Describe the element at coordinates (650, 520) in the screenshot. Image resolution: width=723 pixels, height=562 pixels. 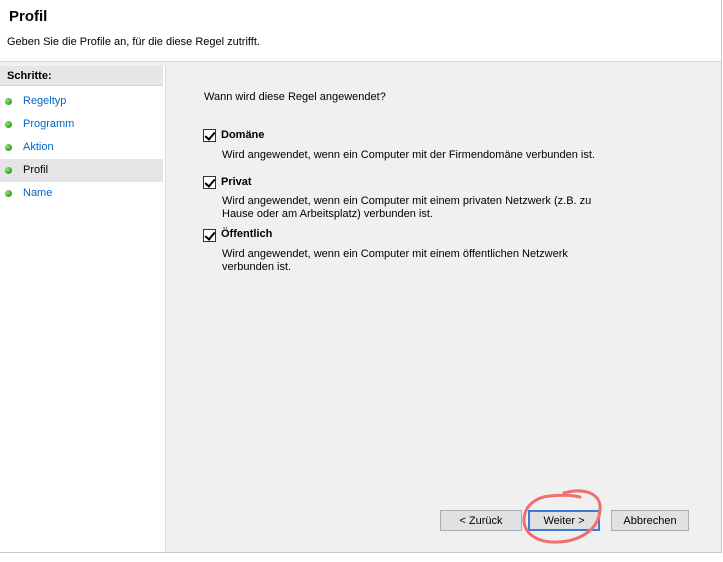
I see `cancel-button: Abbrechen` at that location.